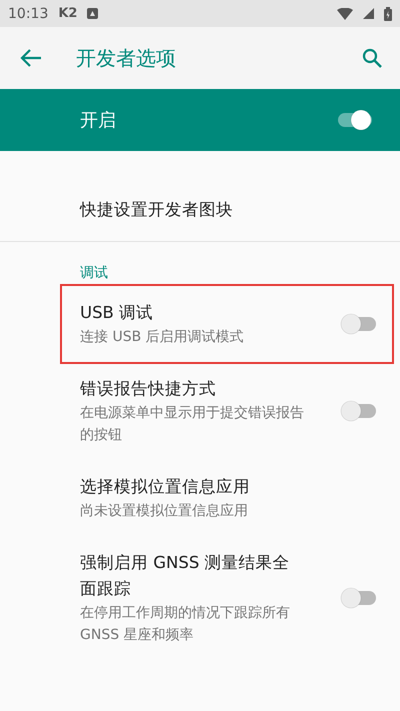 This screenshot has height=711, width=400. I want to click on wifi-icon, so click(345, 14).